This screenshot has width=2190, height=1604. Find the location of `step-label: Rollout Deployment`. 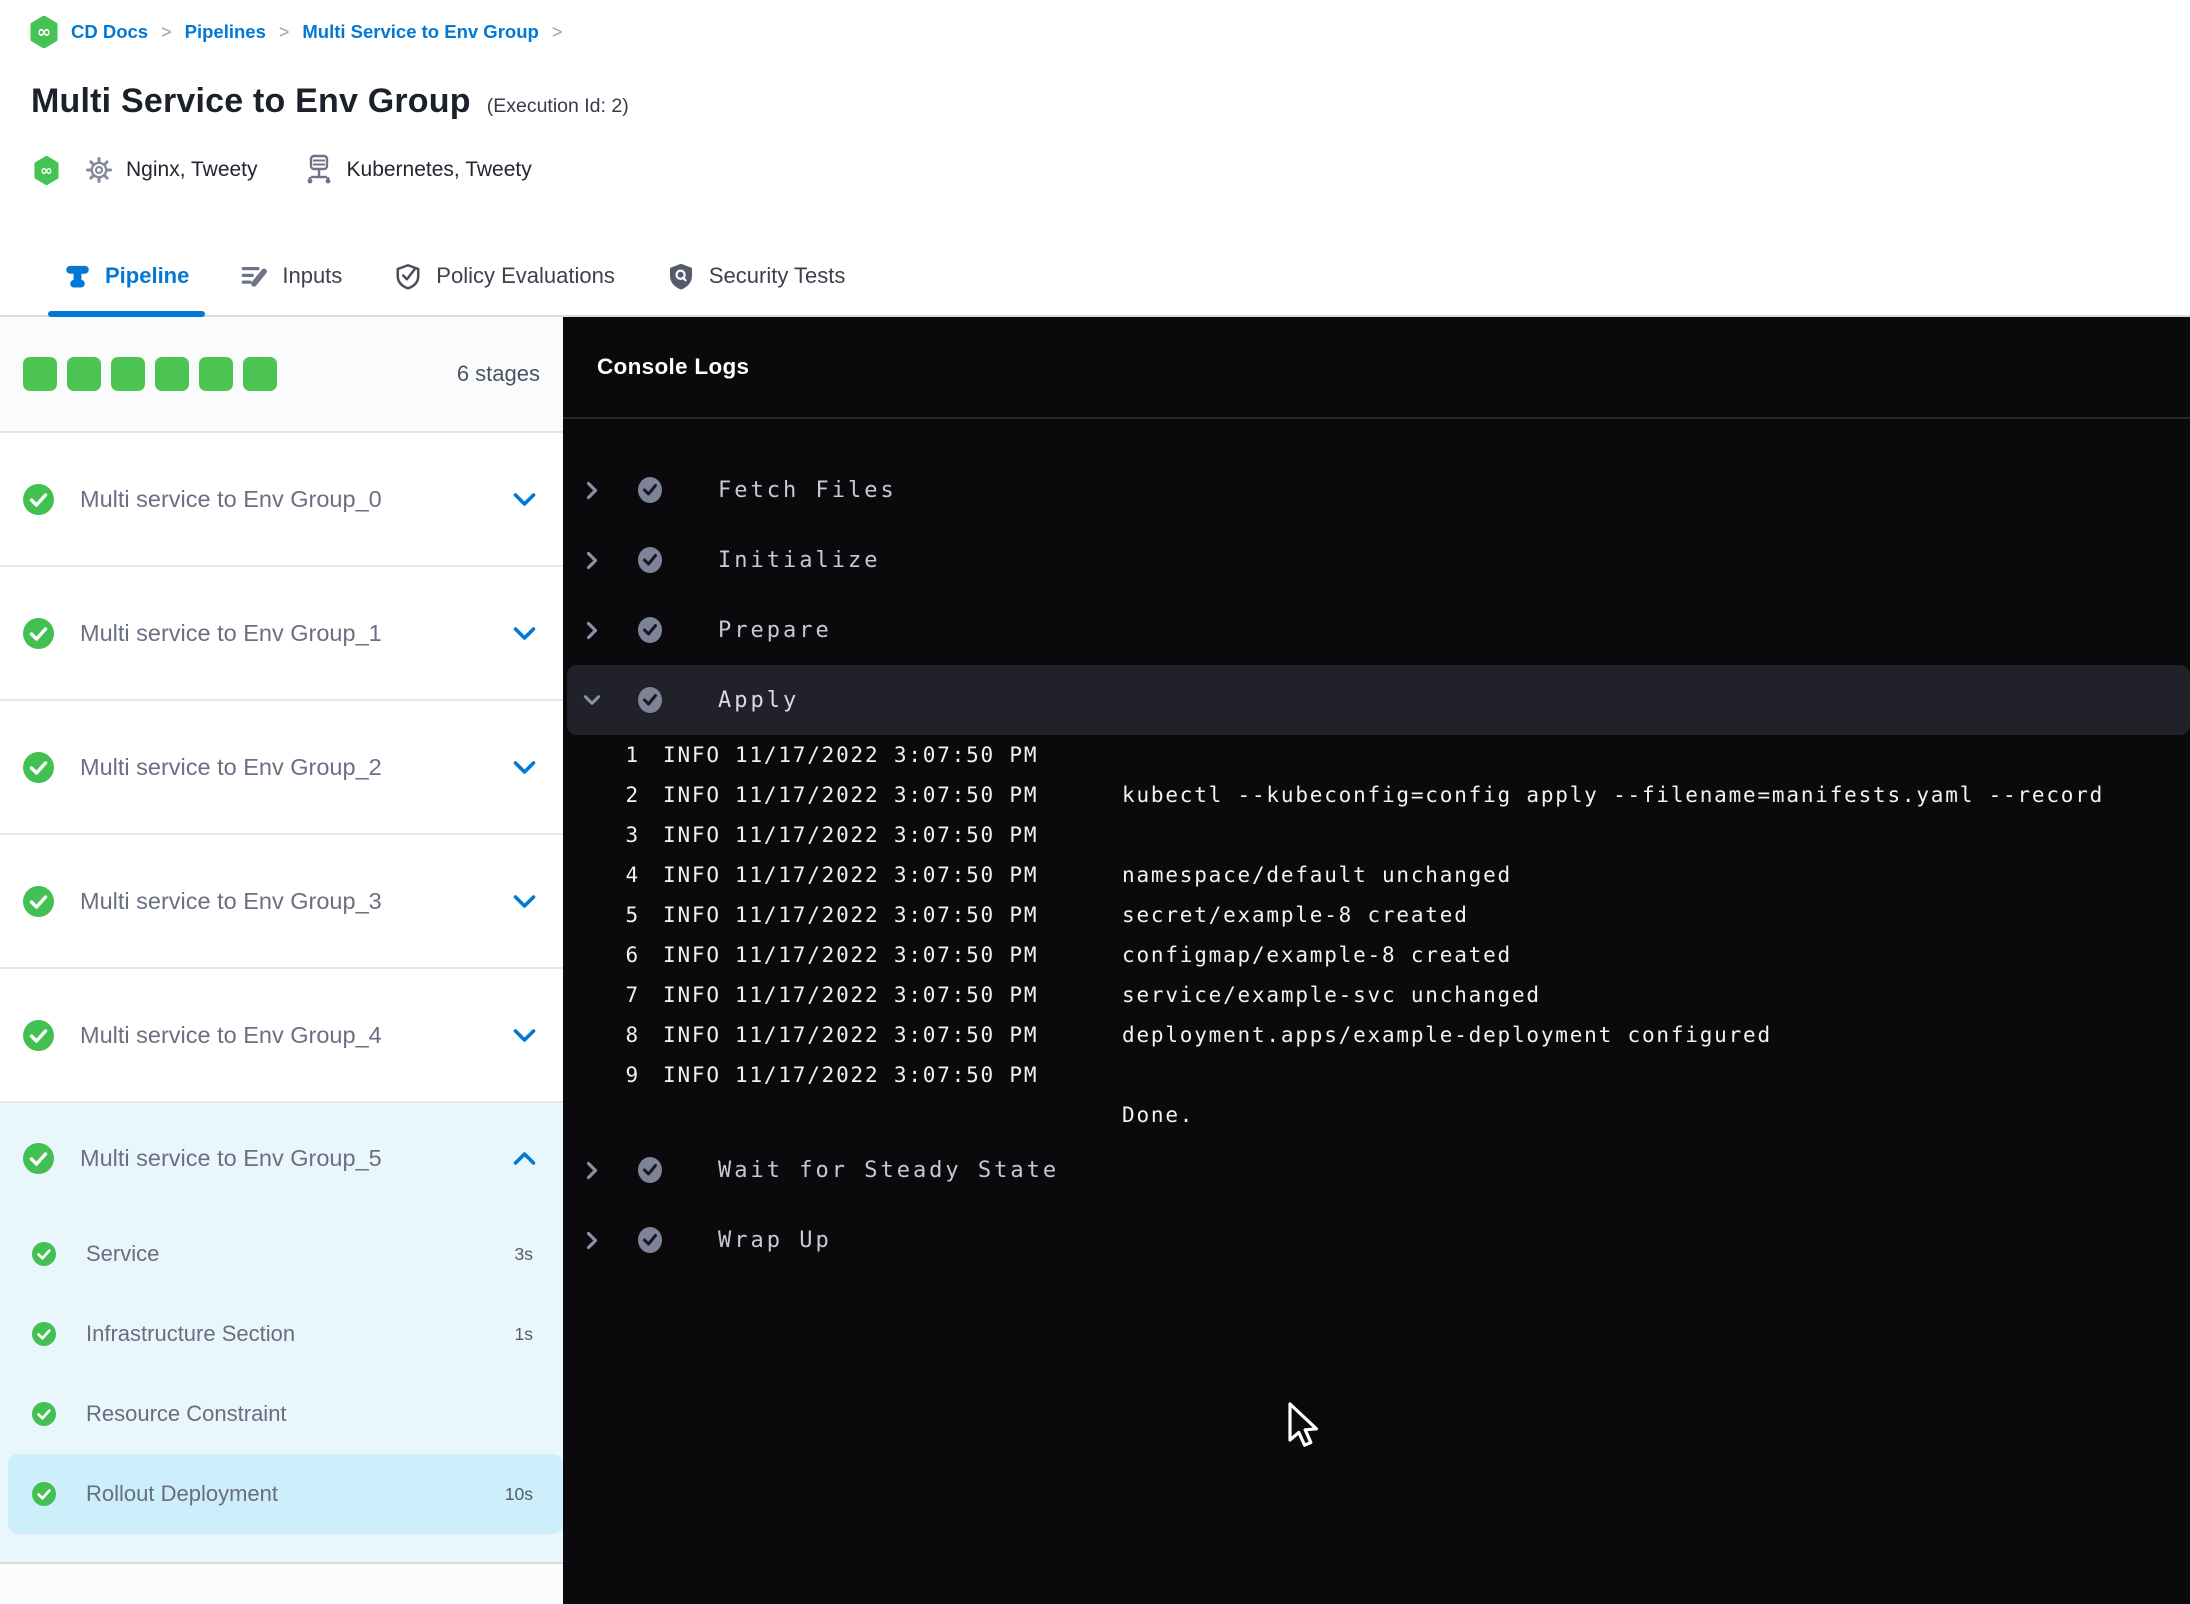

step-label: Rollout Deployment is located at coordinates (182, 1493).